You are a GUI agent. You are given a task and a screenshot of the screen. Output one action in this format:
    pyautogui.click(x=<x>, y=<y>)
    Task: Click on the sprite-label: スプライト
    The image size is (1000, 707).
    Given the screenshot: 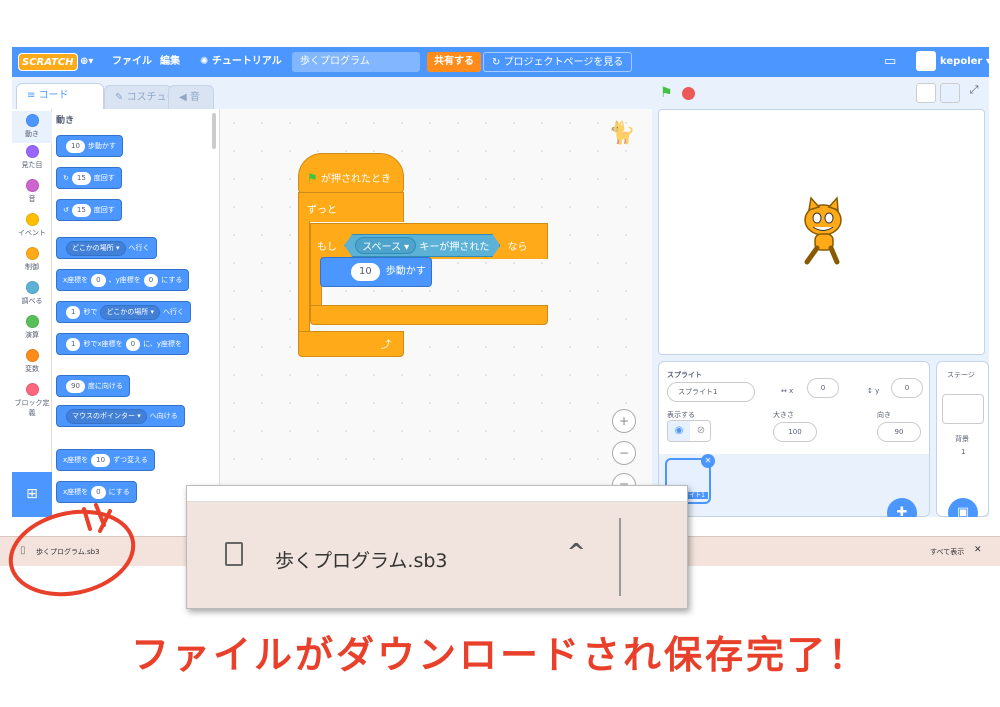 What is the action you would take?
    pyautogui.click(x=684, y=375)
    